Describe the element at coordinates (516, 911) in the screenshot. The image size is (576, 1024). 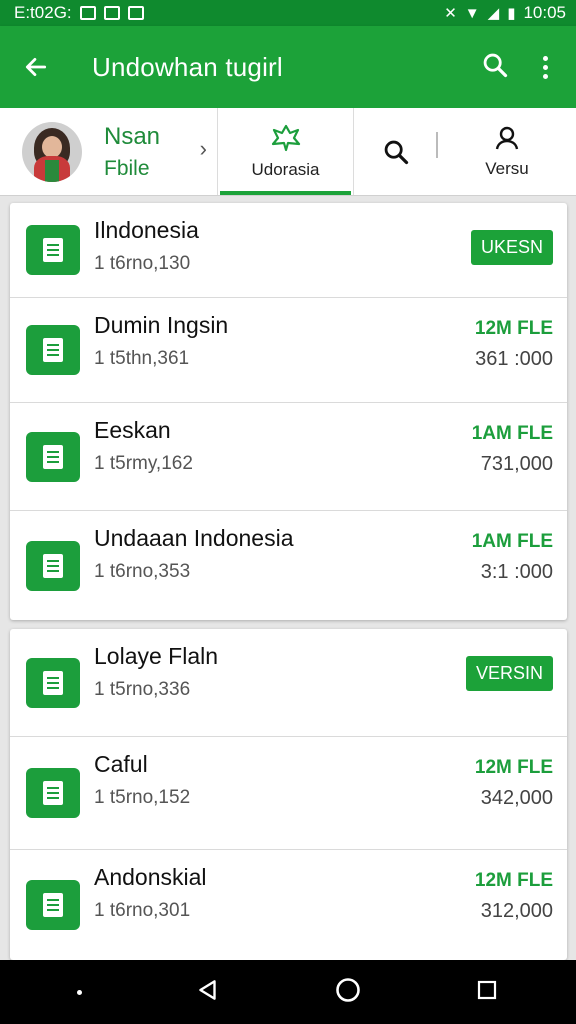
I see `item-value: 312,000` at that location.